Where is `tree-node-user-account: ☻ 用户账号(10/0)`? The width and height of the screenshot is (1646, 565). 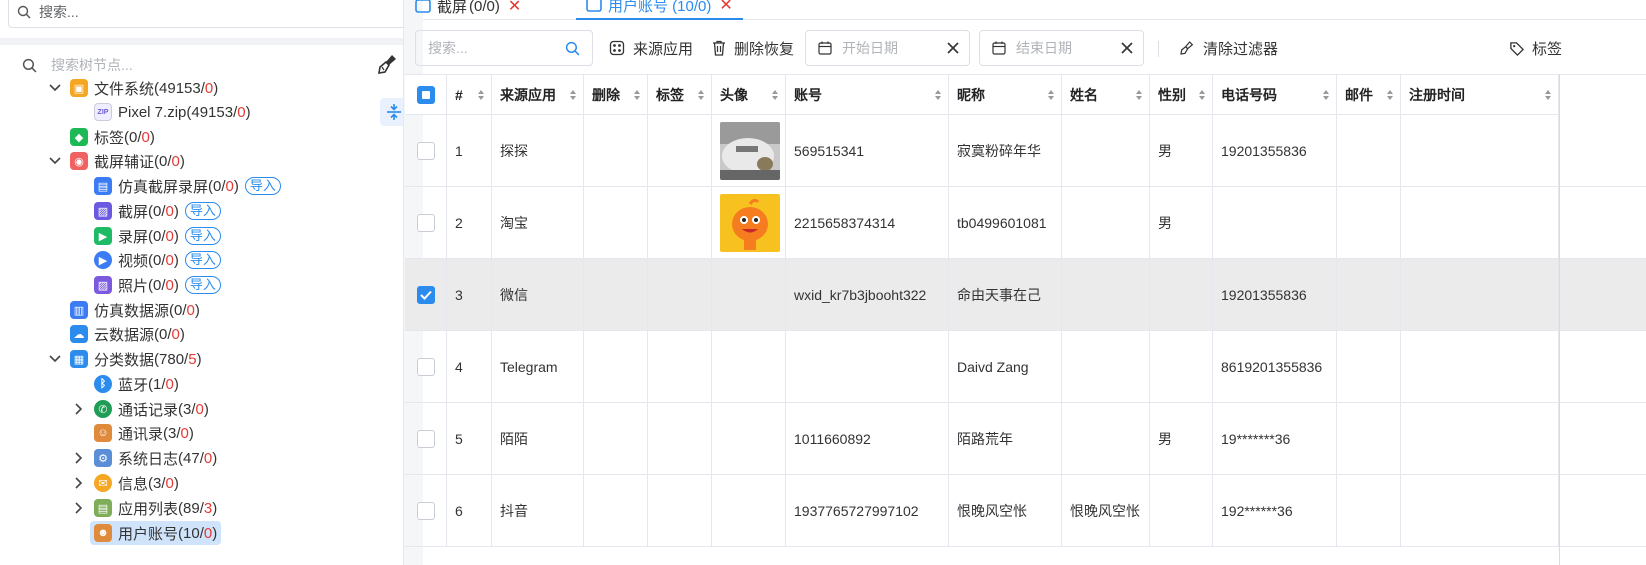 tree-node-user-account: ☻ 用户账号(10/0) is located at coordinates (156, 533).